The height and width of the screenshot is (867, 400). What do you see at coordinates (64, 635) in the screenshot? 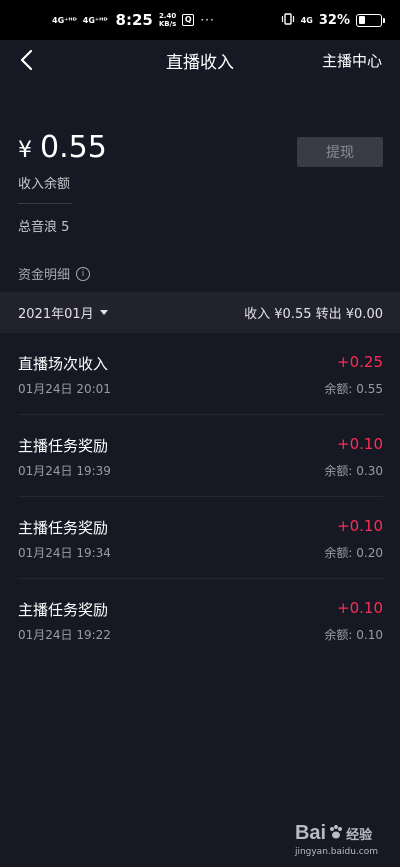
I see `record-time: 01月24日 19:22` at bounding box center [64, 635].